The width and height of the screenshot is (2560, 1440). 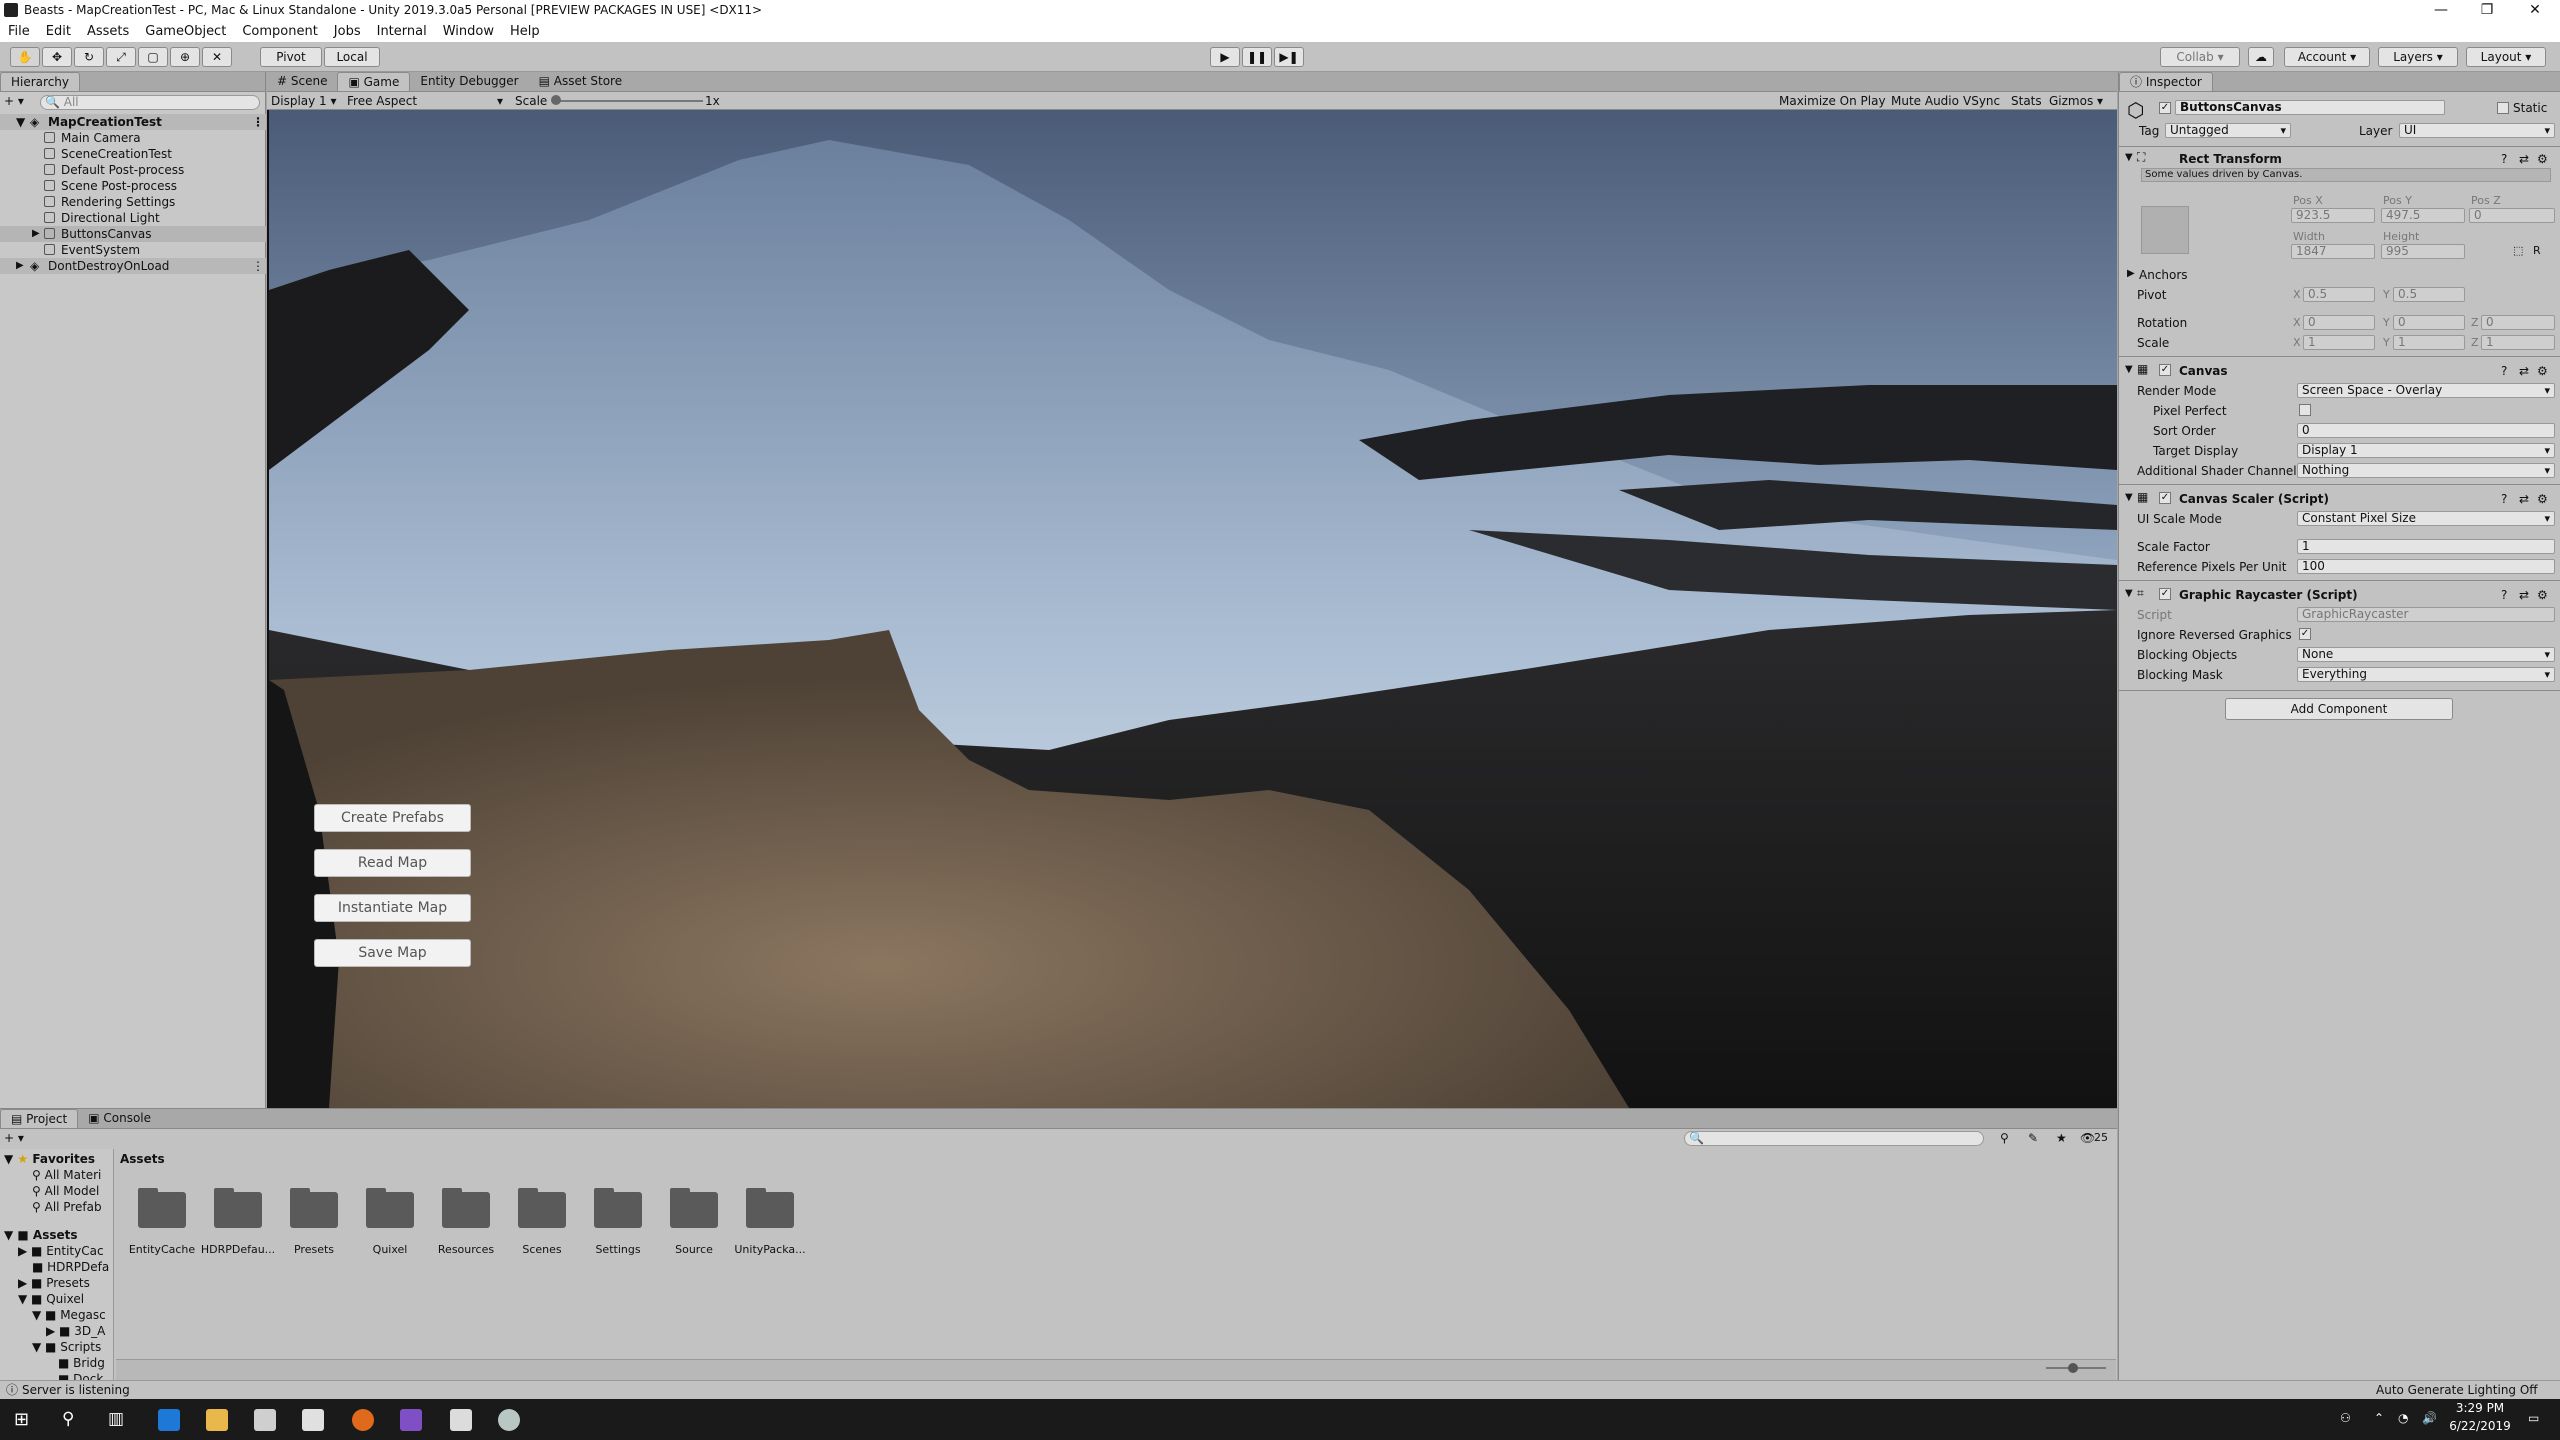 I want to click on blocking-mask-dropdown: Everything, so click(x=2426, y=674).